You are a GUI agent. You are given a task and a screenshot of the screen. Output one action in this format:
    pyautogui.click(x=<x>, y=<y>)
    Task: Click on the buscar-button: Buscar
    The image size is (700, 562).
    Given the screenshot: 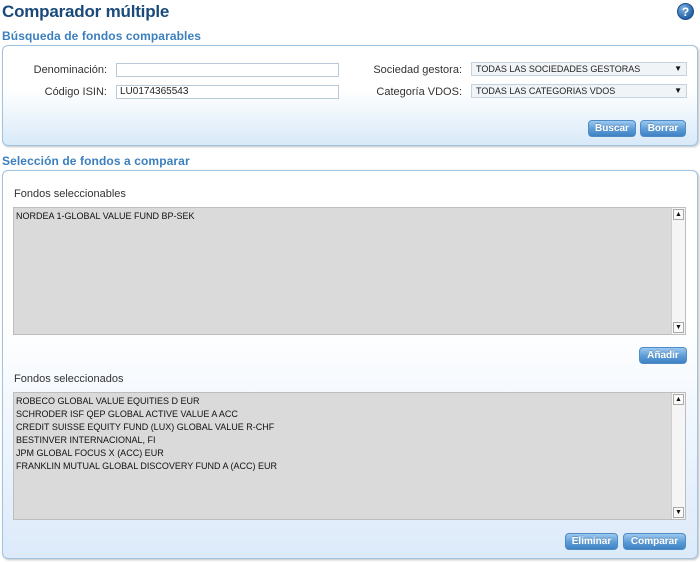 What is the action you would take?
    pyautogui.click(x=612, y=128)
    